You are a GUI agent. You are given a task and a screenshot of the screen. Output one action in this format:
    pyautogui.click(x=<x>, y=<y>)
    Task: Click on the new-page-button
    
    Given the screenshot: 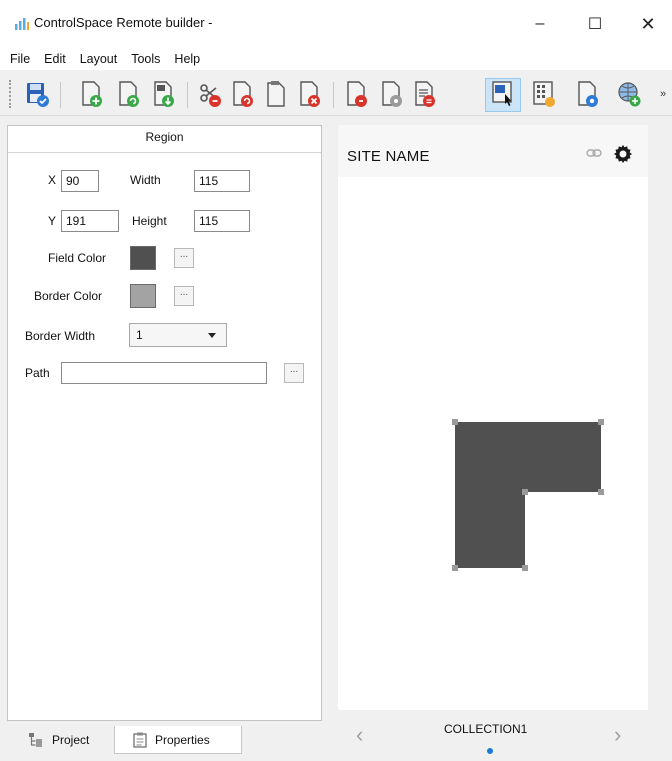 What is the action you would take?
    pyautogui.click(x=92, y=94)
    